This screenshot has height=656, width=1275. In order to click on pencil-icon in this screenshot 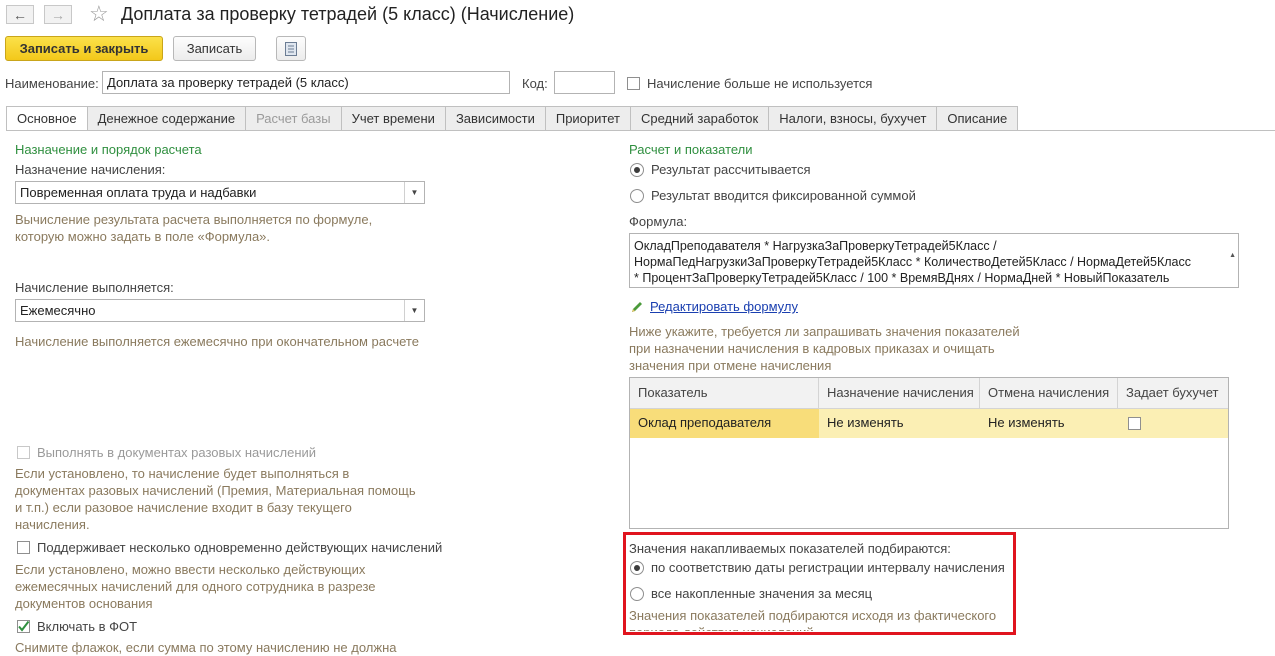, I will do `click(637, 307)`.